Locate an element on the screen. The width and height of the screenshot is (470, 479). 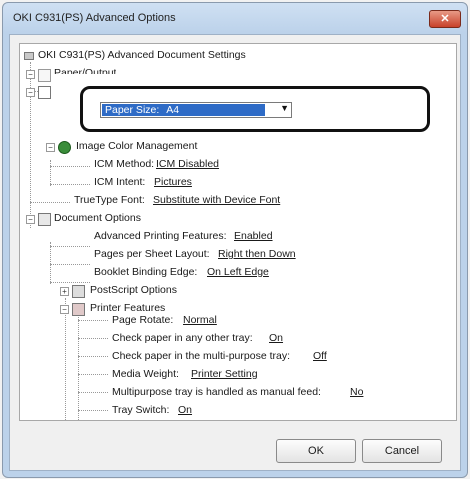
check-paper-other-value: On is located at coordinates (276, 338).